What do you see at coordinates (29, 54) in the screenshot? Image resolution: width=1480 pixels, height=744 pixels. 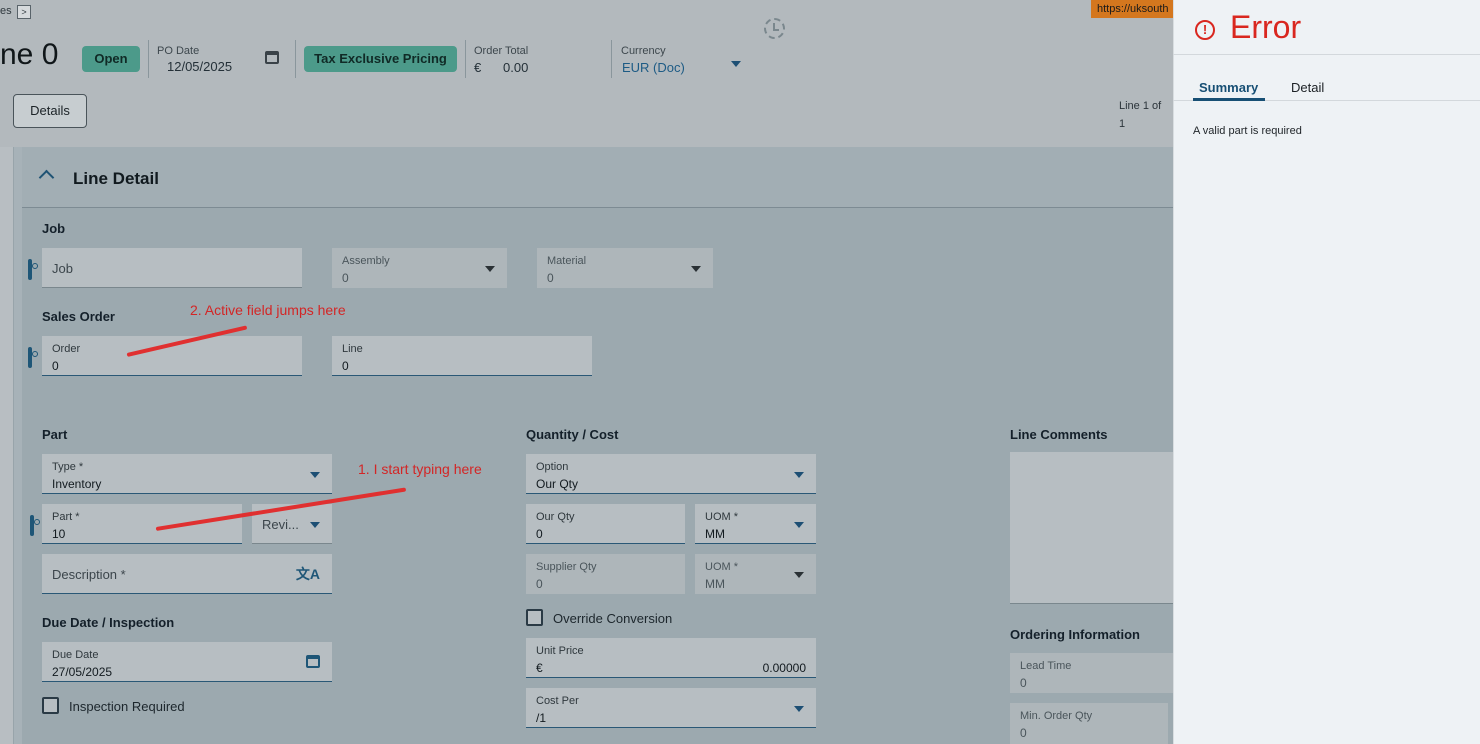 I see `page-title: ne 0` at bounding box center [29, 54].